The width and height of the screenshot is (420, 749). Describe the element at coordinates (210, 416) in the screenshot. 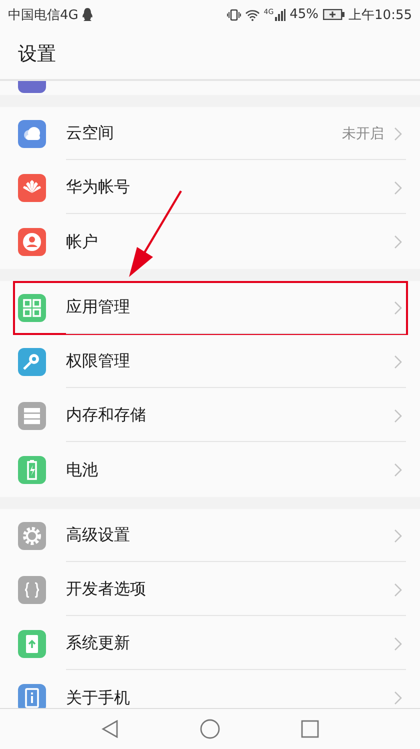

I see `settings-row: 内存和存储` at that location.